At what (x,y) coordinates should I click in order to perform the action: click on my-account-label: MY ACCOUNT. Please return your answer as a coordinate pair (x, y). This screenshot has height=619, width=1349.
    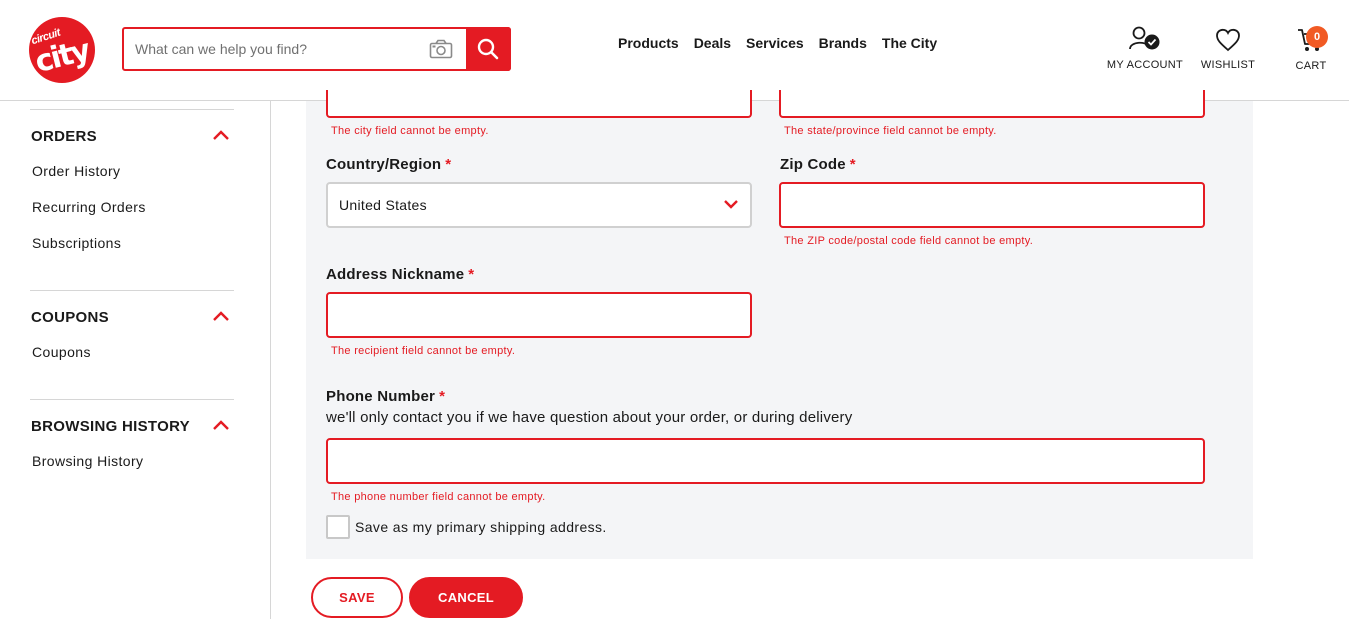
    Looking at the image, I should click on (1145, 65).